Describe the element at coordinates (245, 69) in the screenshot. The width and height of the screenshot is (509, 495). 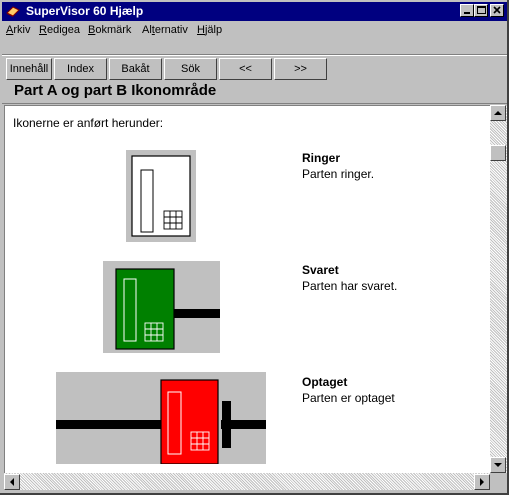
I see `prev-topic-button: <<` at that location.